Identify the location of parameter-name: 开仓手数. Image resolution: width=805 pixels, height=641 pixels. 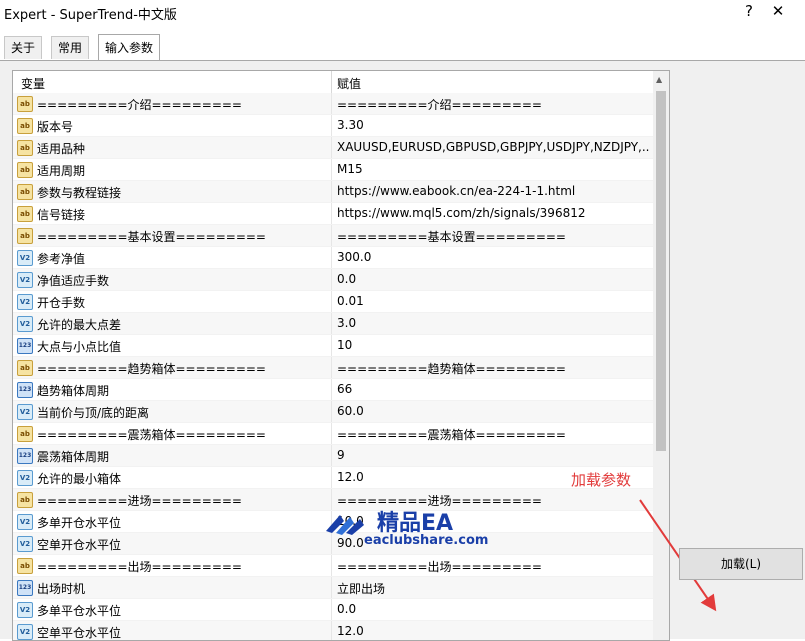
(61, 303).